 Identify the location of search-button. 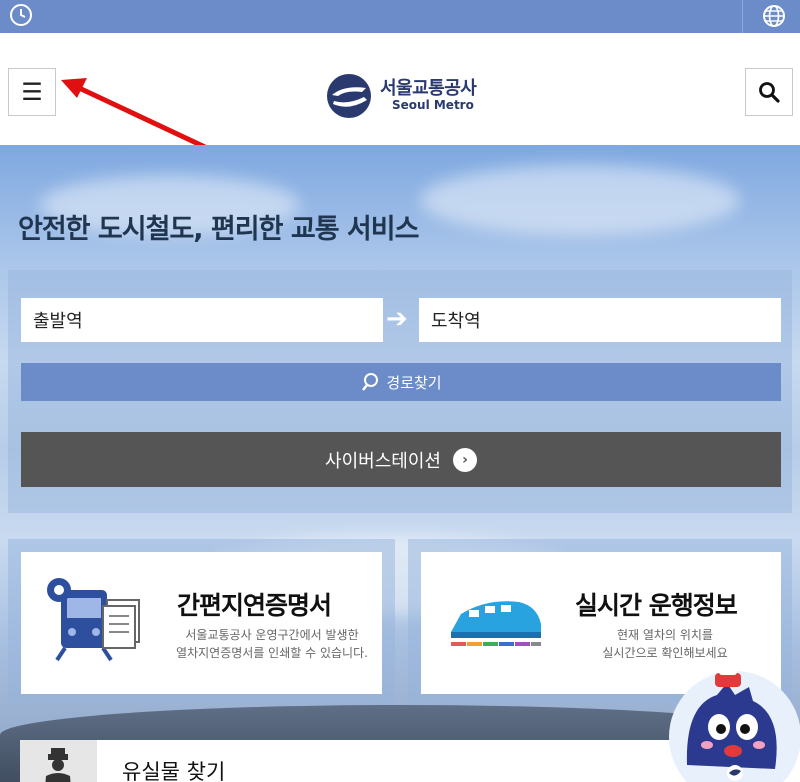
(769, 92).